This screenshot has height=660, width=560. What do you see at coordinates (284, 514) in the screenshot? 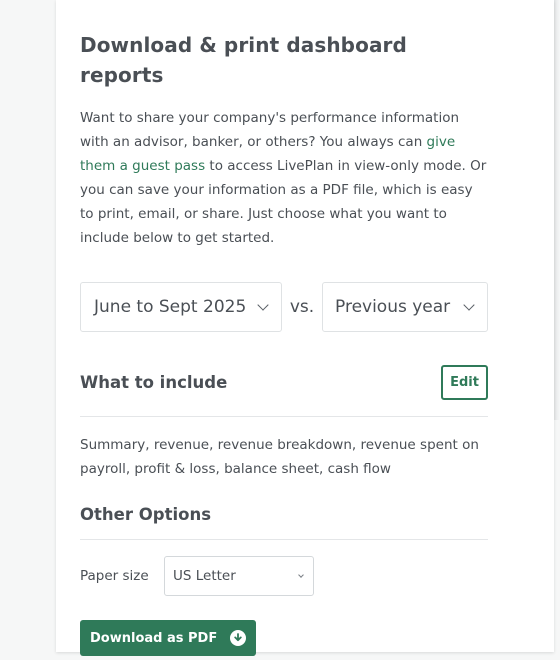
I see `other-options-header: Other Options` at bounding box center [284, 514].